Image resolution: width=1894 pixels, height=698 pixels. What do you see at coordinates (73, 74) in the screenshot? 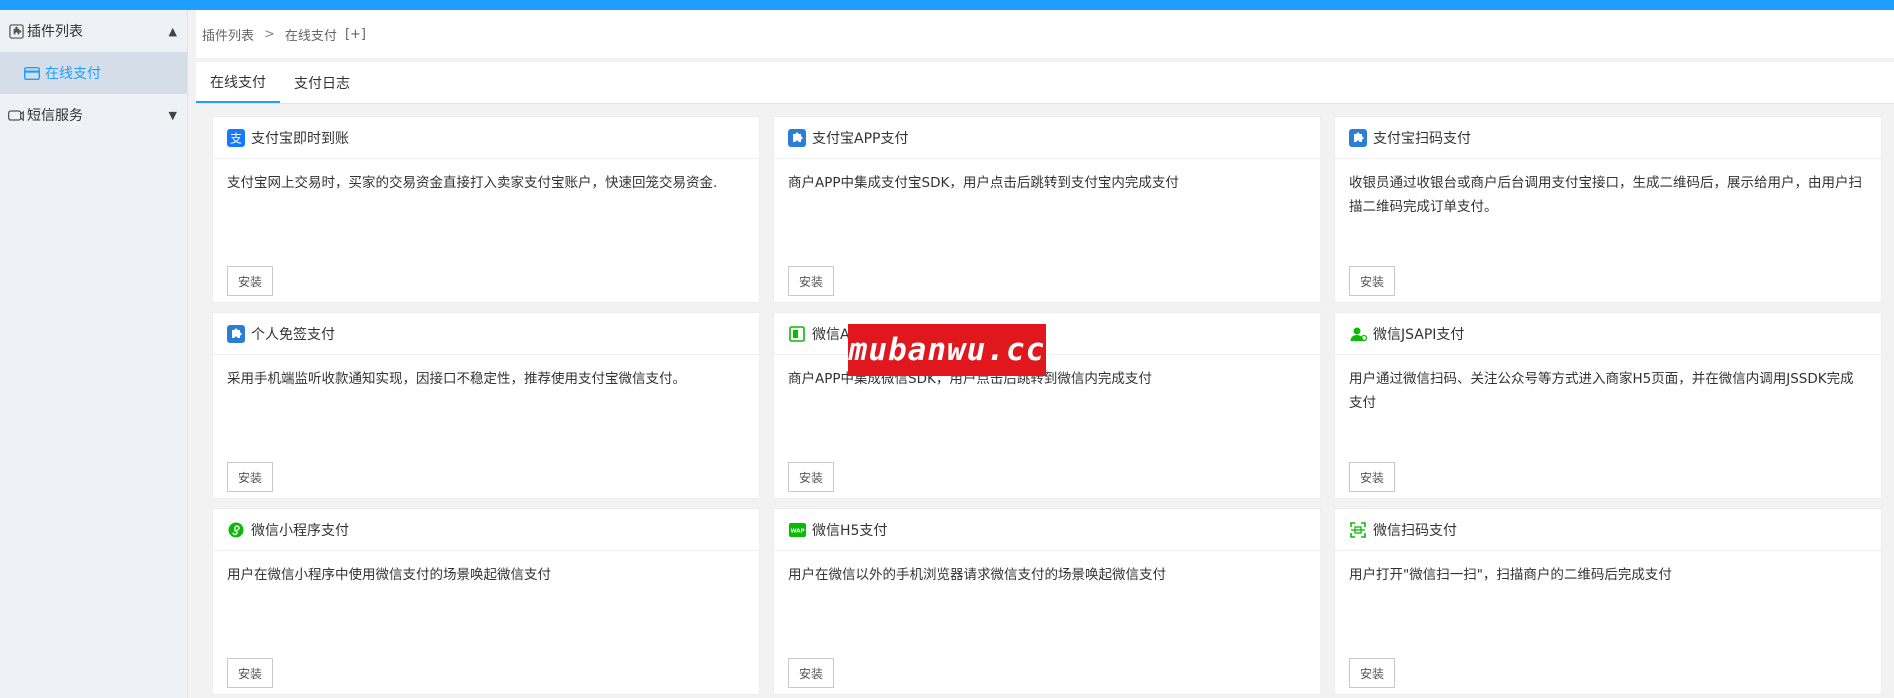
I see `sidebar-item-label: 在线支付` at bounding box center [73, 74].